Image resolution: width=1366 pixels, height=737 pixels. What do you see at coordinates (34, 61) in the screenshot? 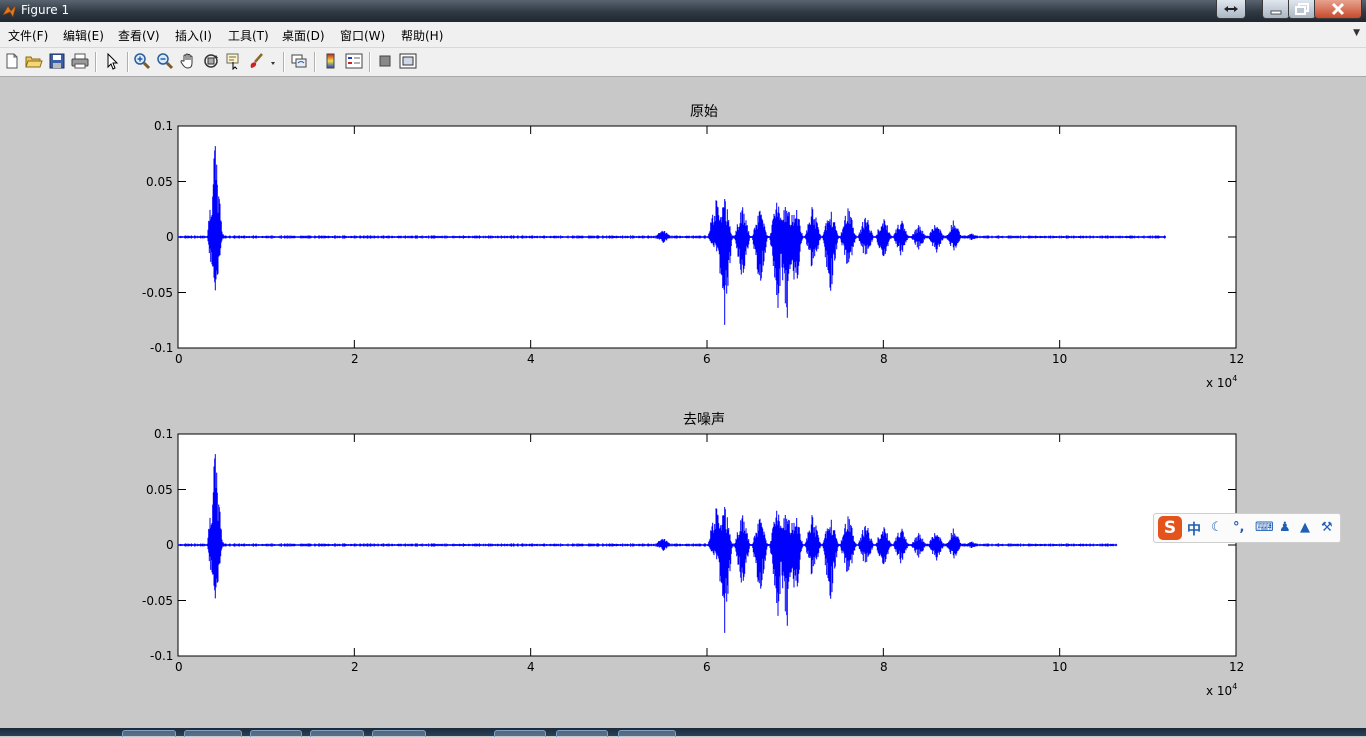
I see `open-file-icon` at bounding box center [34, 61].